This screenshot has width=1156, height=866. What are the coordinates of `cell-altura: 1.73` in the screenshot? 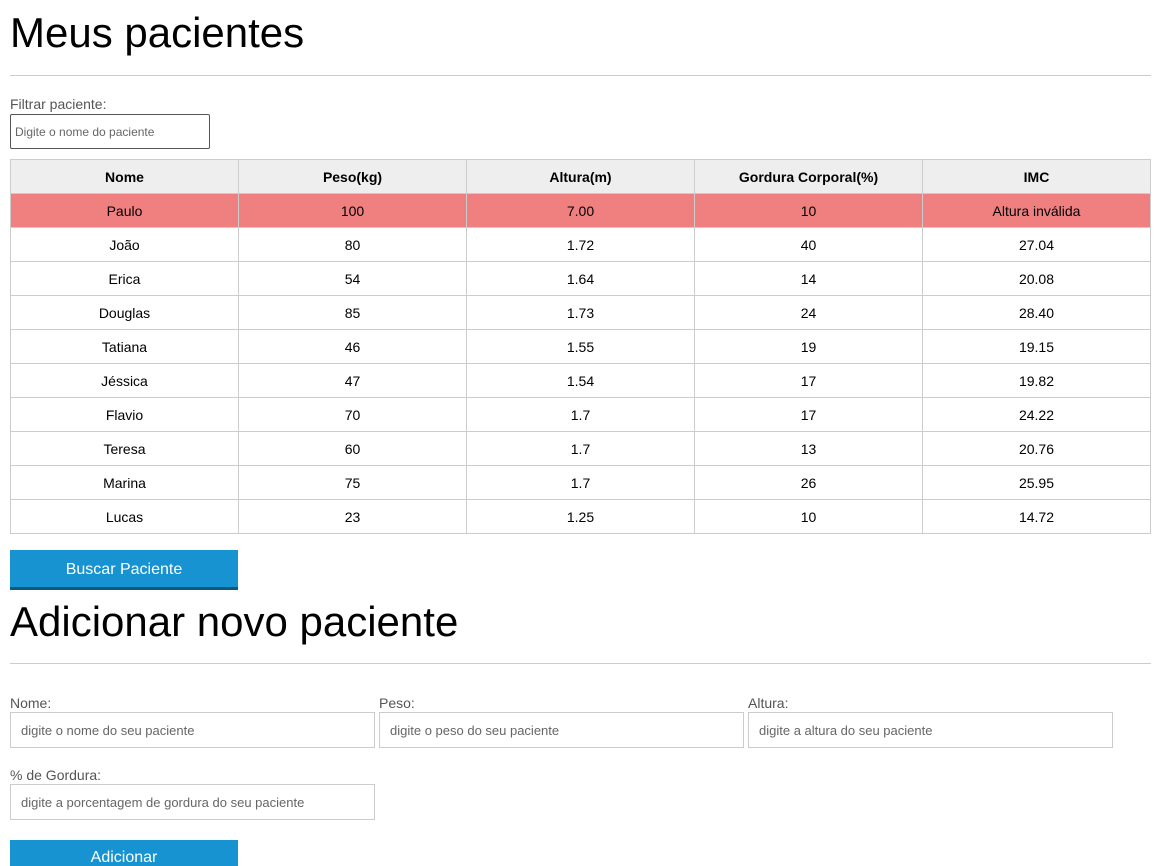 It's located at (580, 312).